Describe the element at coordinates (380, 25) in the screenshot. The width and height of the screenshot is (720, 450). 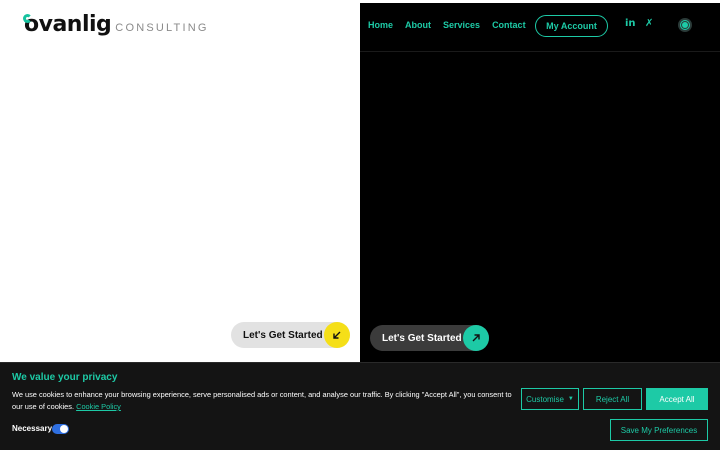
I see `nav-home: Home` at that location.